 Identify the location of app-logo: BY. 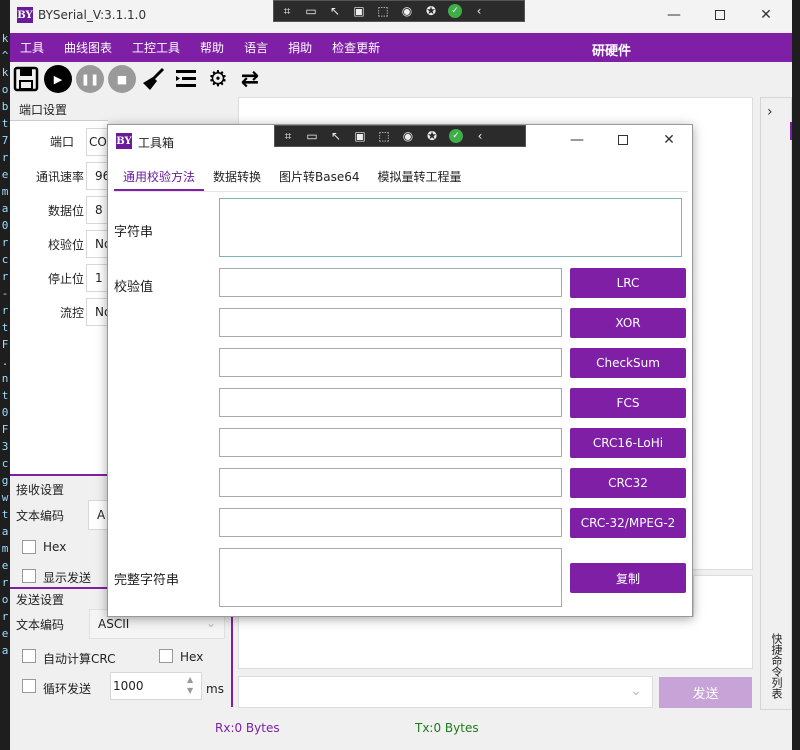
(25, 15).